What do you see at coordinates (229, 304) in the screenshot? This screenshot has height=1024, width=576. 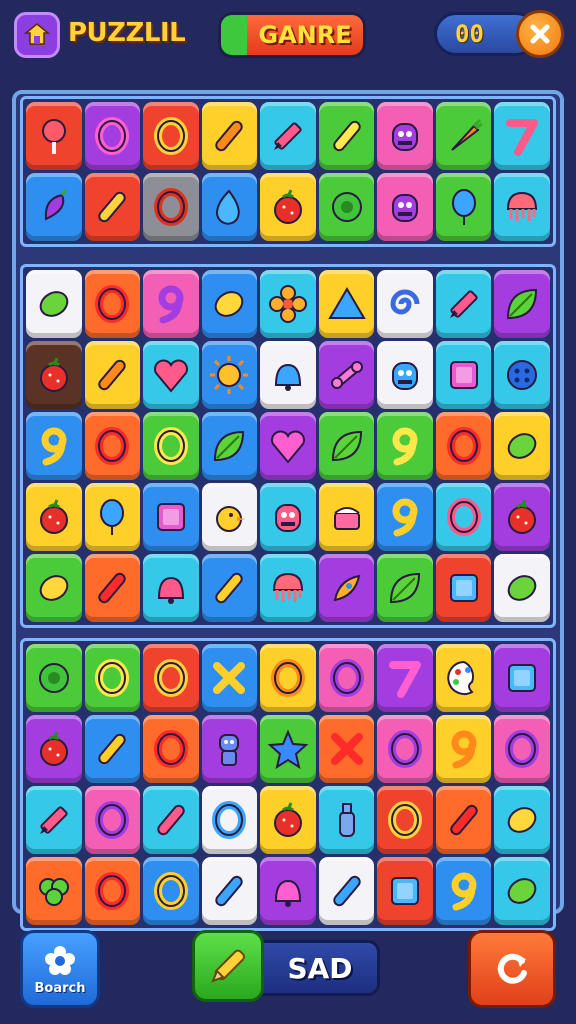 I see `tile-blue-lemon` at bounding box center [229, 304].